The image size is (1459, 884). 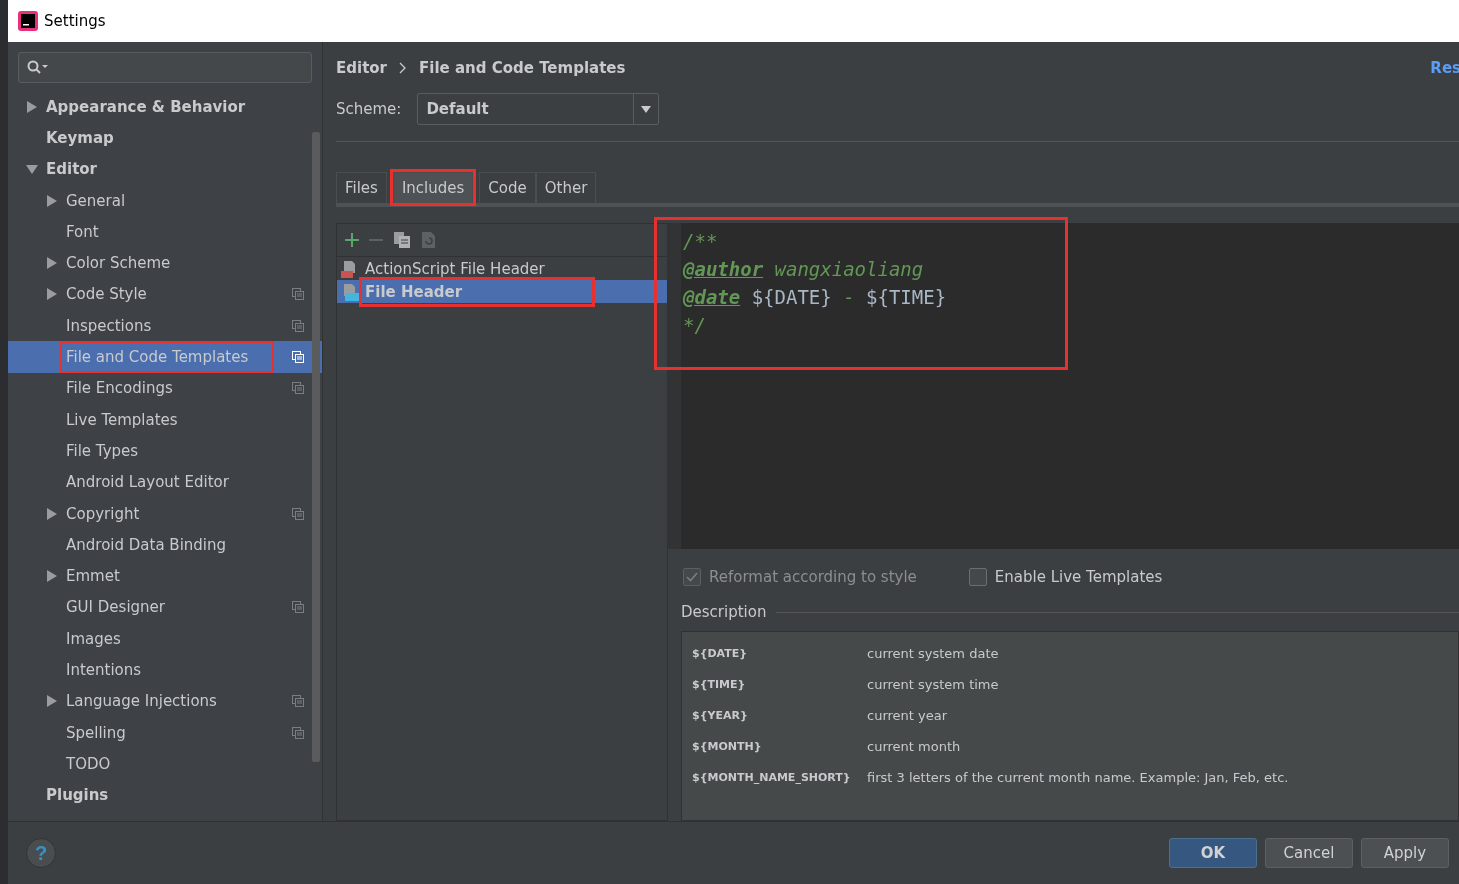 What do you see at coordinates (1405, 853) in the screenshot?
I see `dialog-button: Apply` at bounding box center [1405, 853].